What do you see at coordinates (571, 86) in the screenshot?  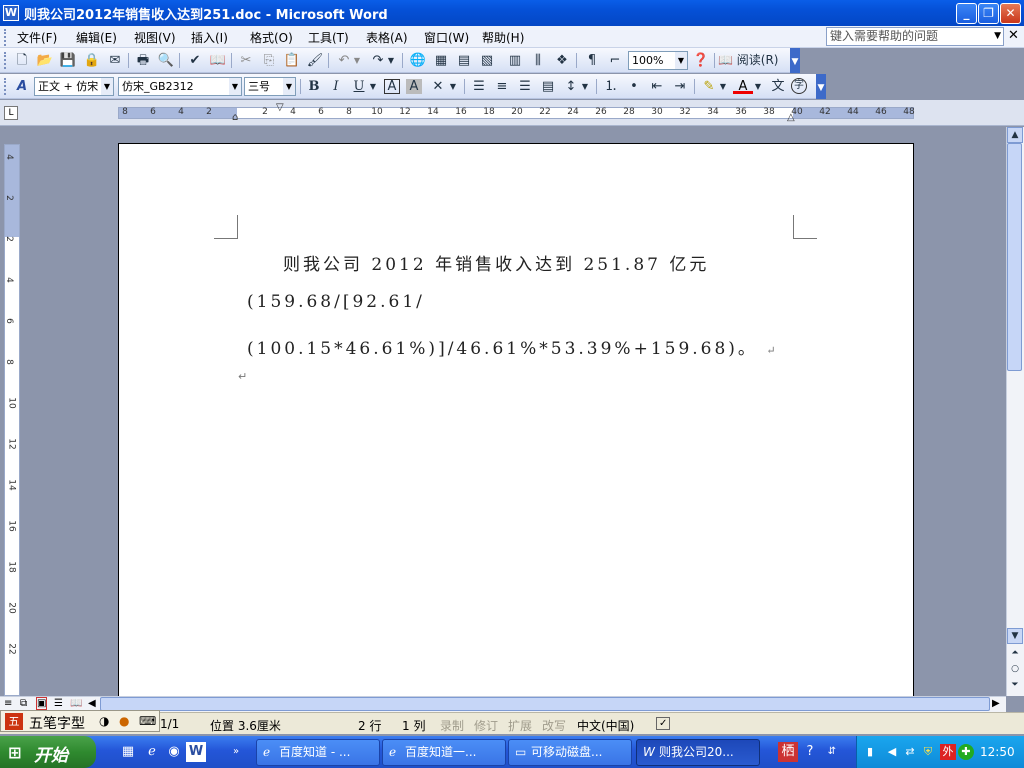 I see `line-spacing-icon: ↕` at bounding box center [571, 86].